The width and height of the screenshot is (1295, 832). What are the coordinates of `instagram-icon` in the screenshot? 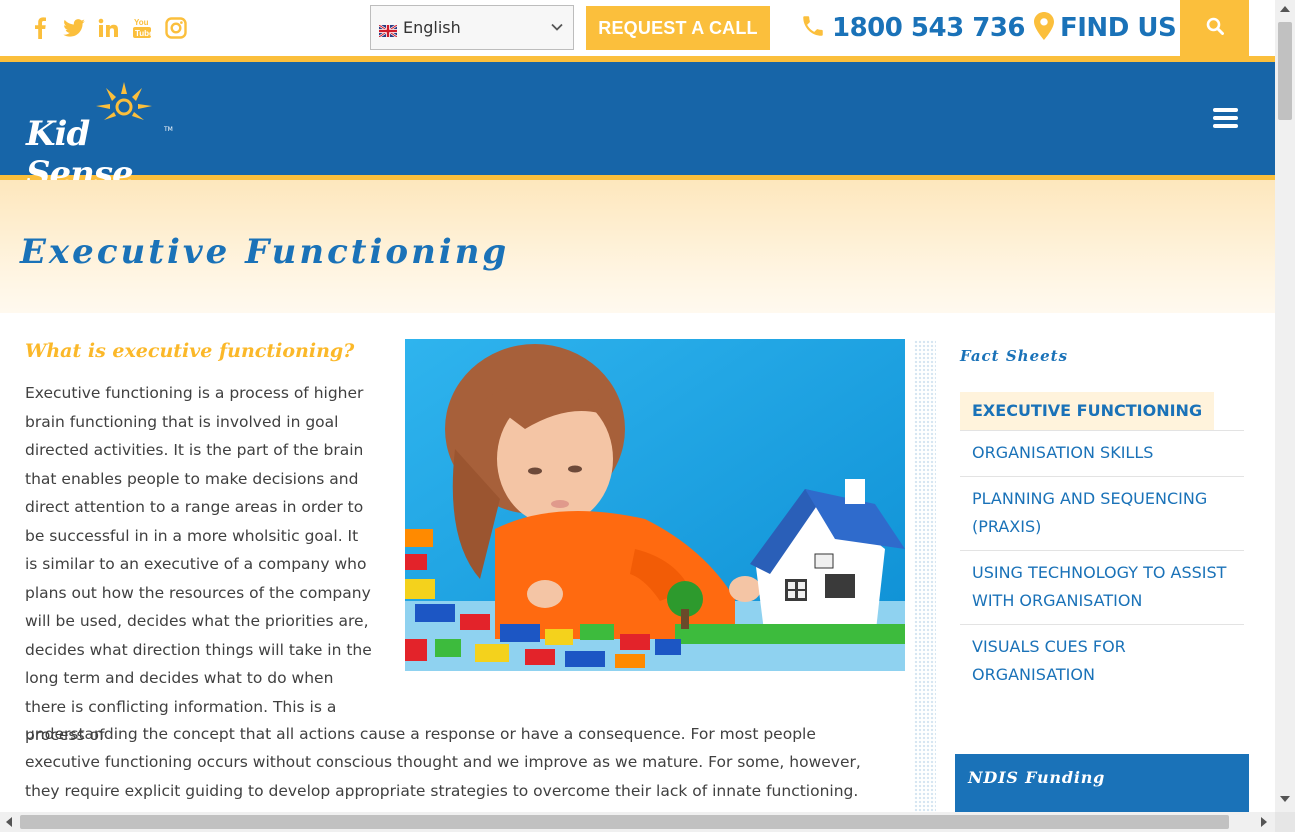 It's located at (176, 28).